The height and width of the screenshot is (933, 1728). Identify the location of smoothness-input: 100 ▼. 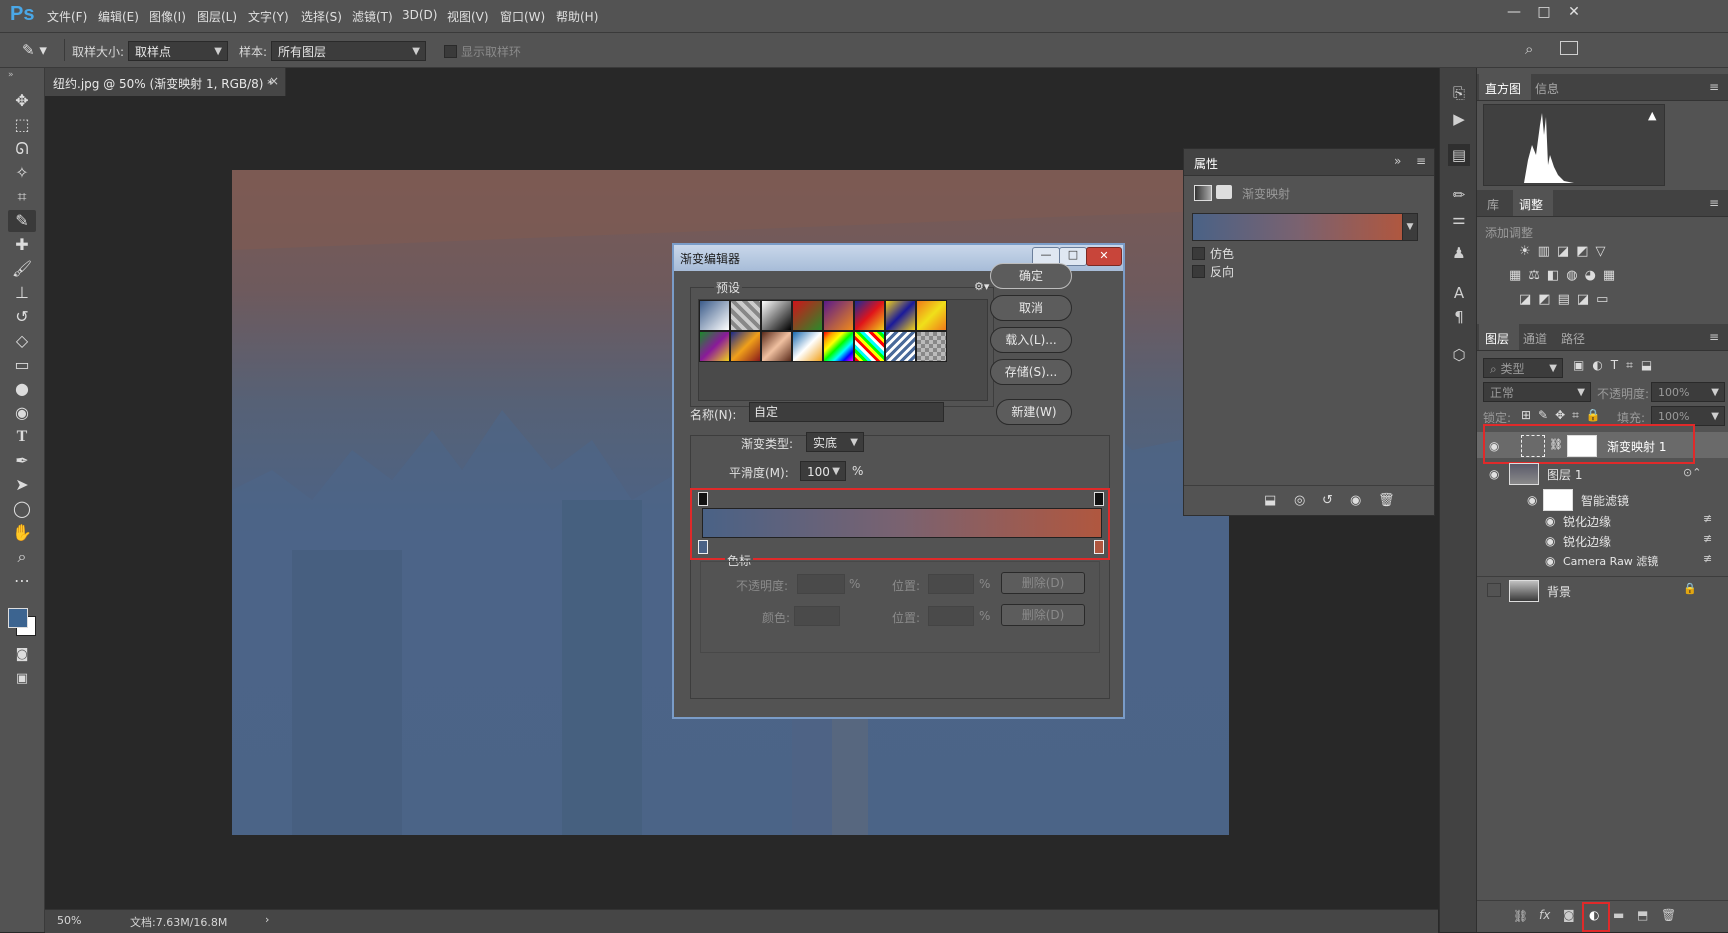
(823, 471).